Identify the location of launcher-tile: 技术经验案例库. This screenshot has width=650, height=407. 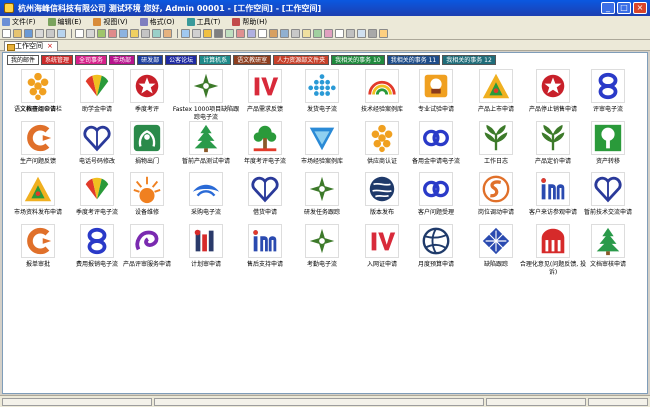
(382, 99).